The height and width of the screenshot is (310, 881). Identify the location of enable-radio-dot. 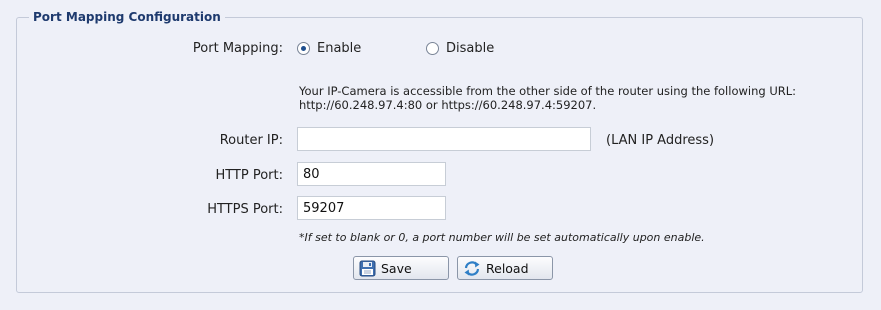
(303, 48).